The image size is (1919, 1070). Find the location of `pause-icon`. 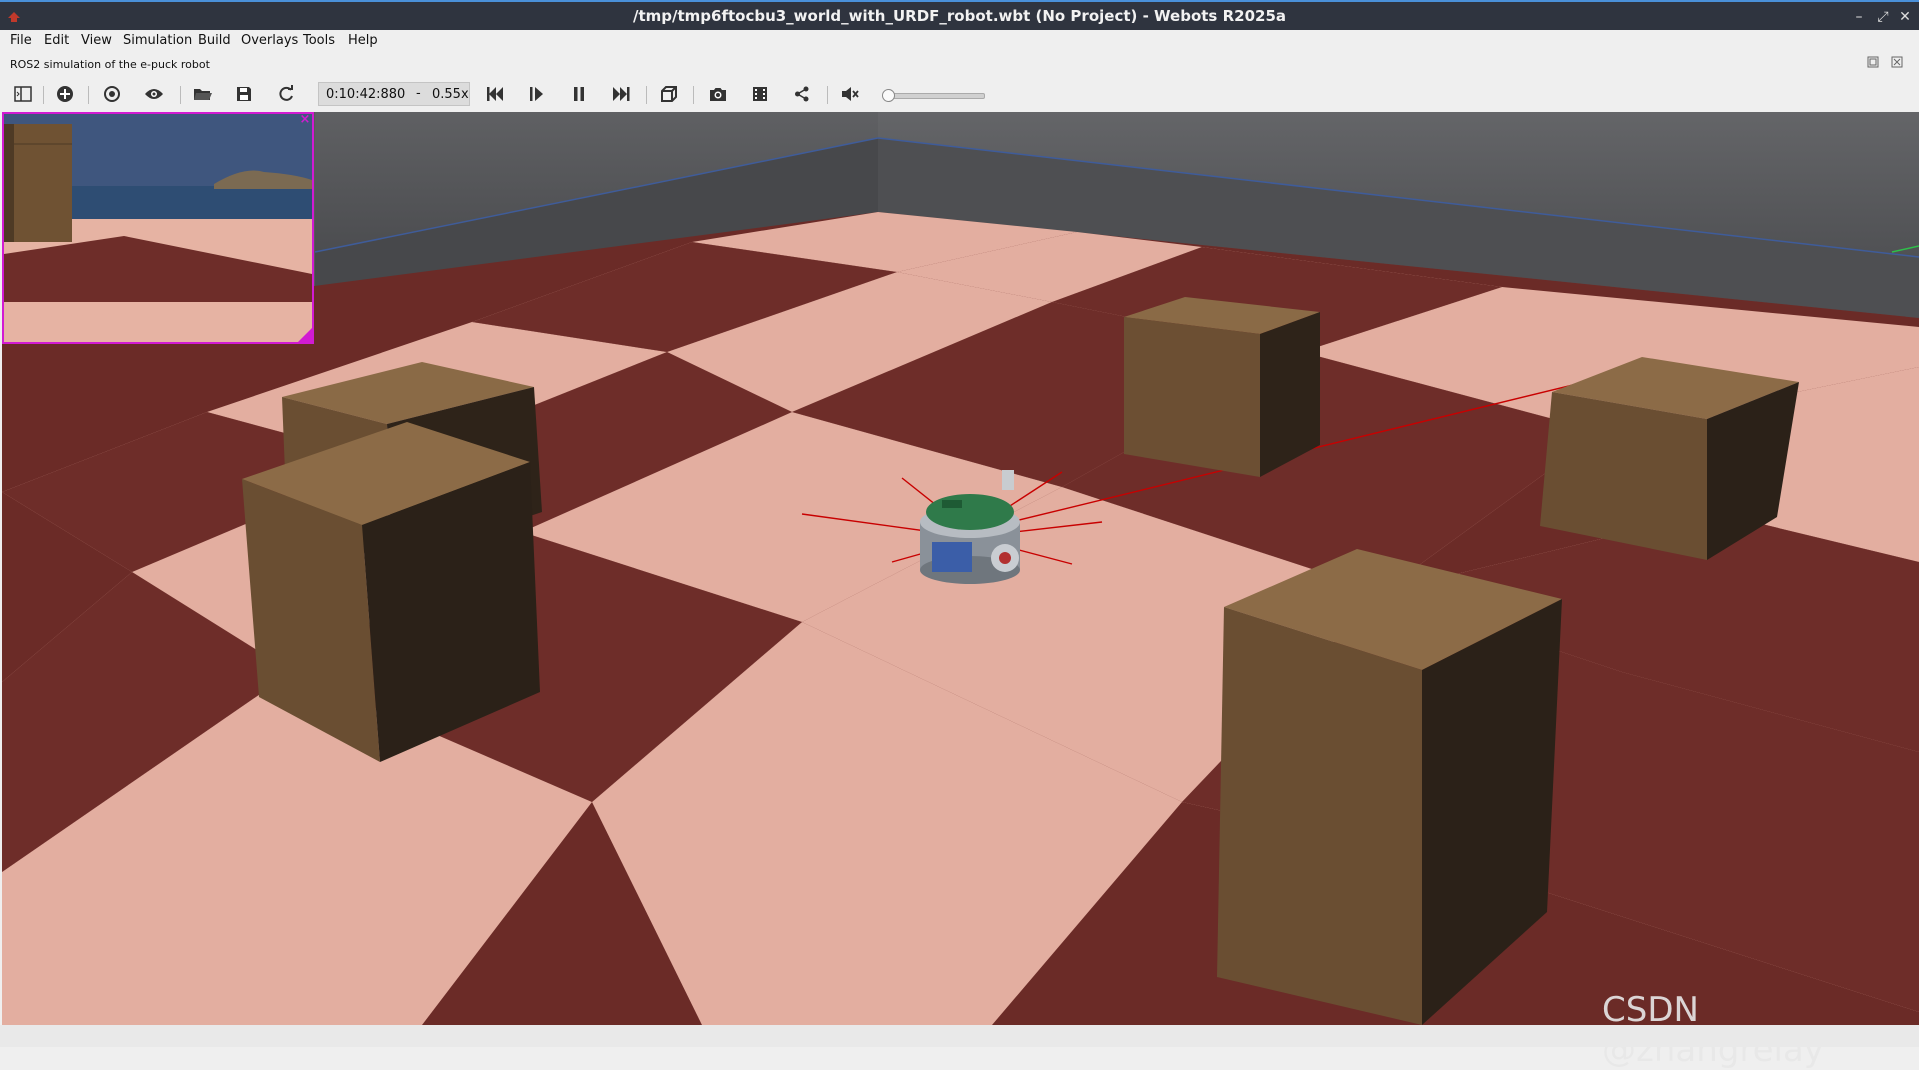

pause-icon is located at coordinates (579, 94).